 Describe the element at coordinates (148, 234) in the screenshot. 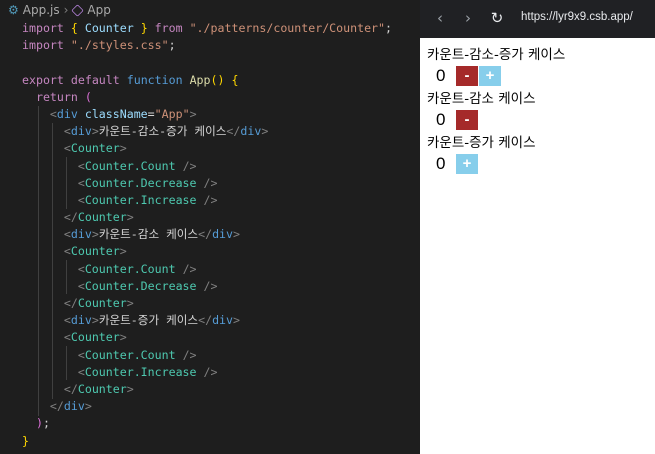

I see `code-token: 카운트-감소 케이스` at that location.